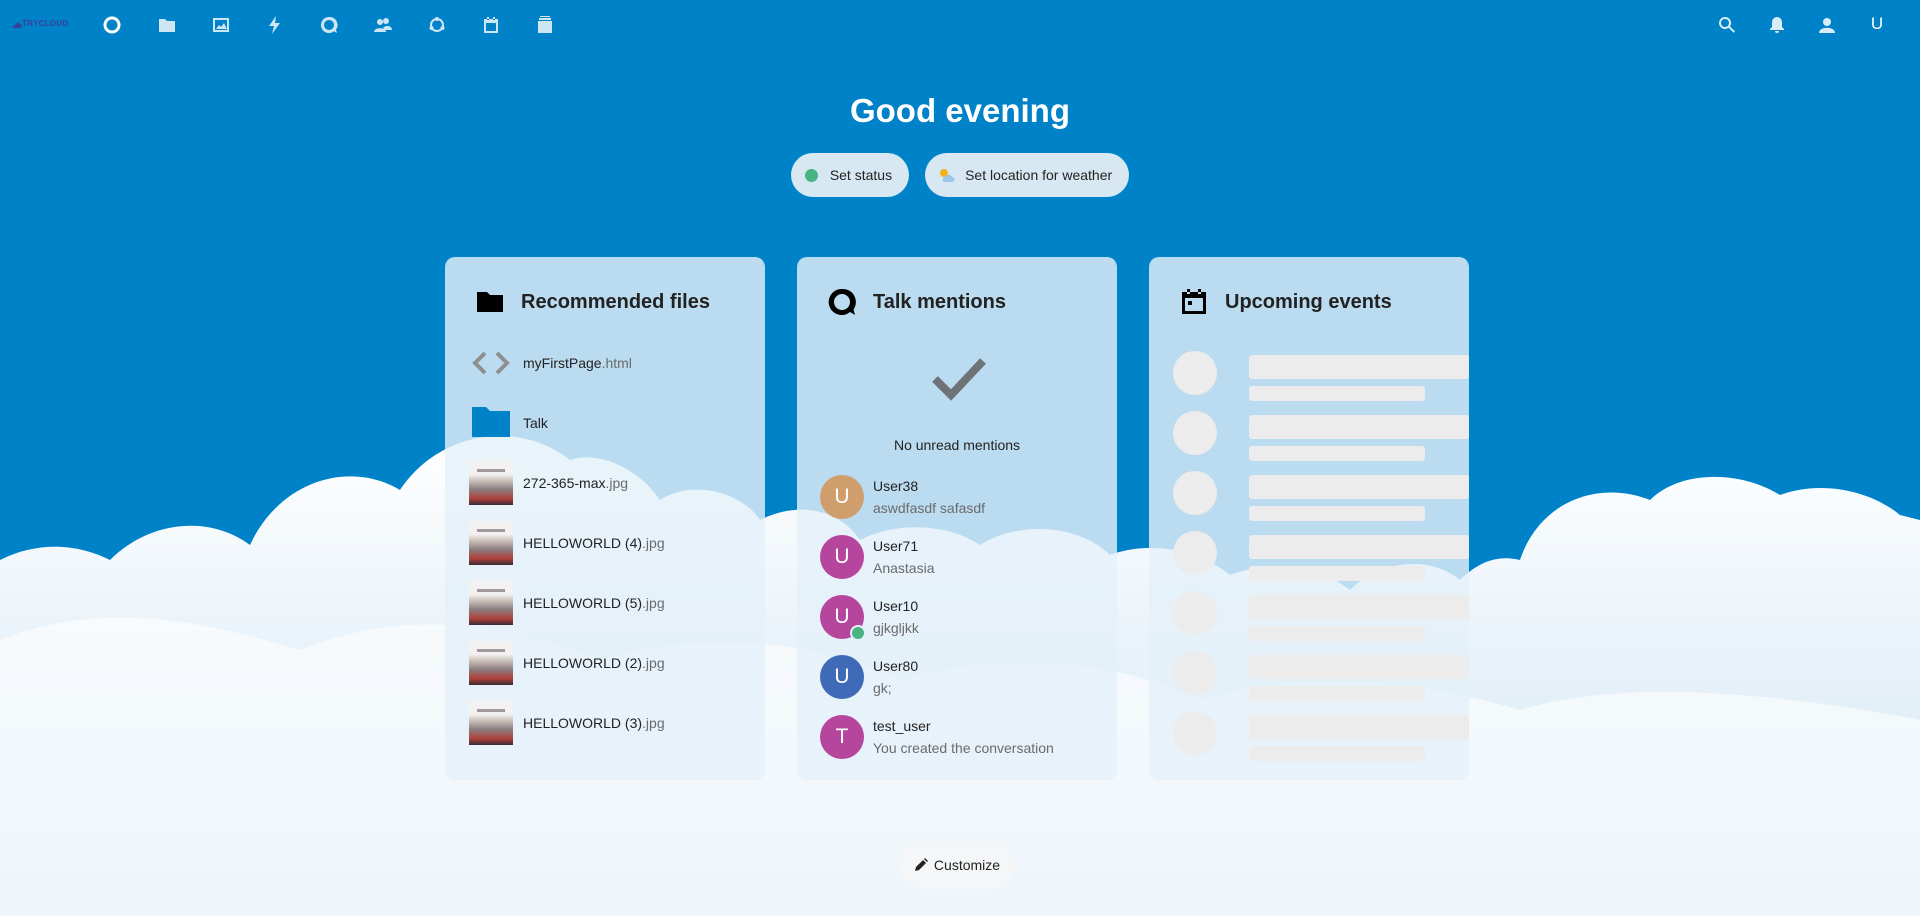  Describe the element at coordinates (1777, 25) in the screenshot. I see `notifications-icon` at that location.